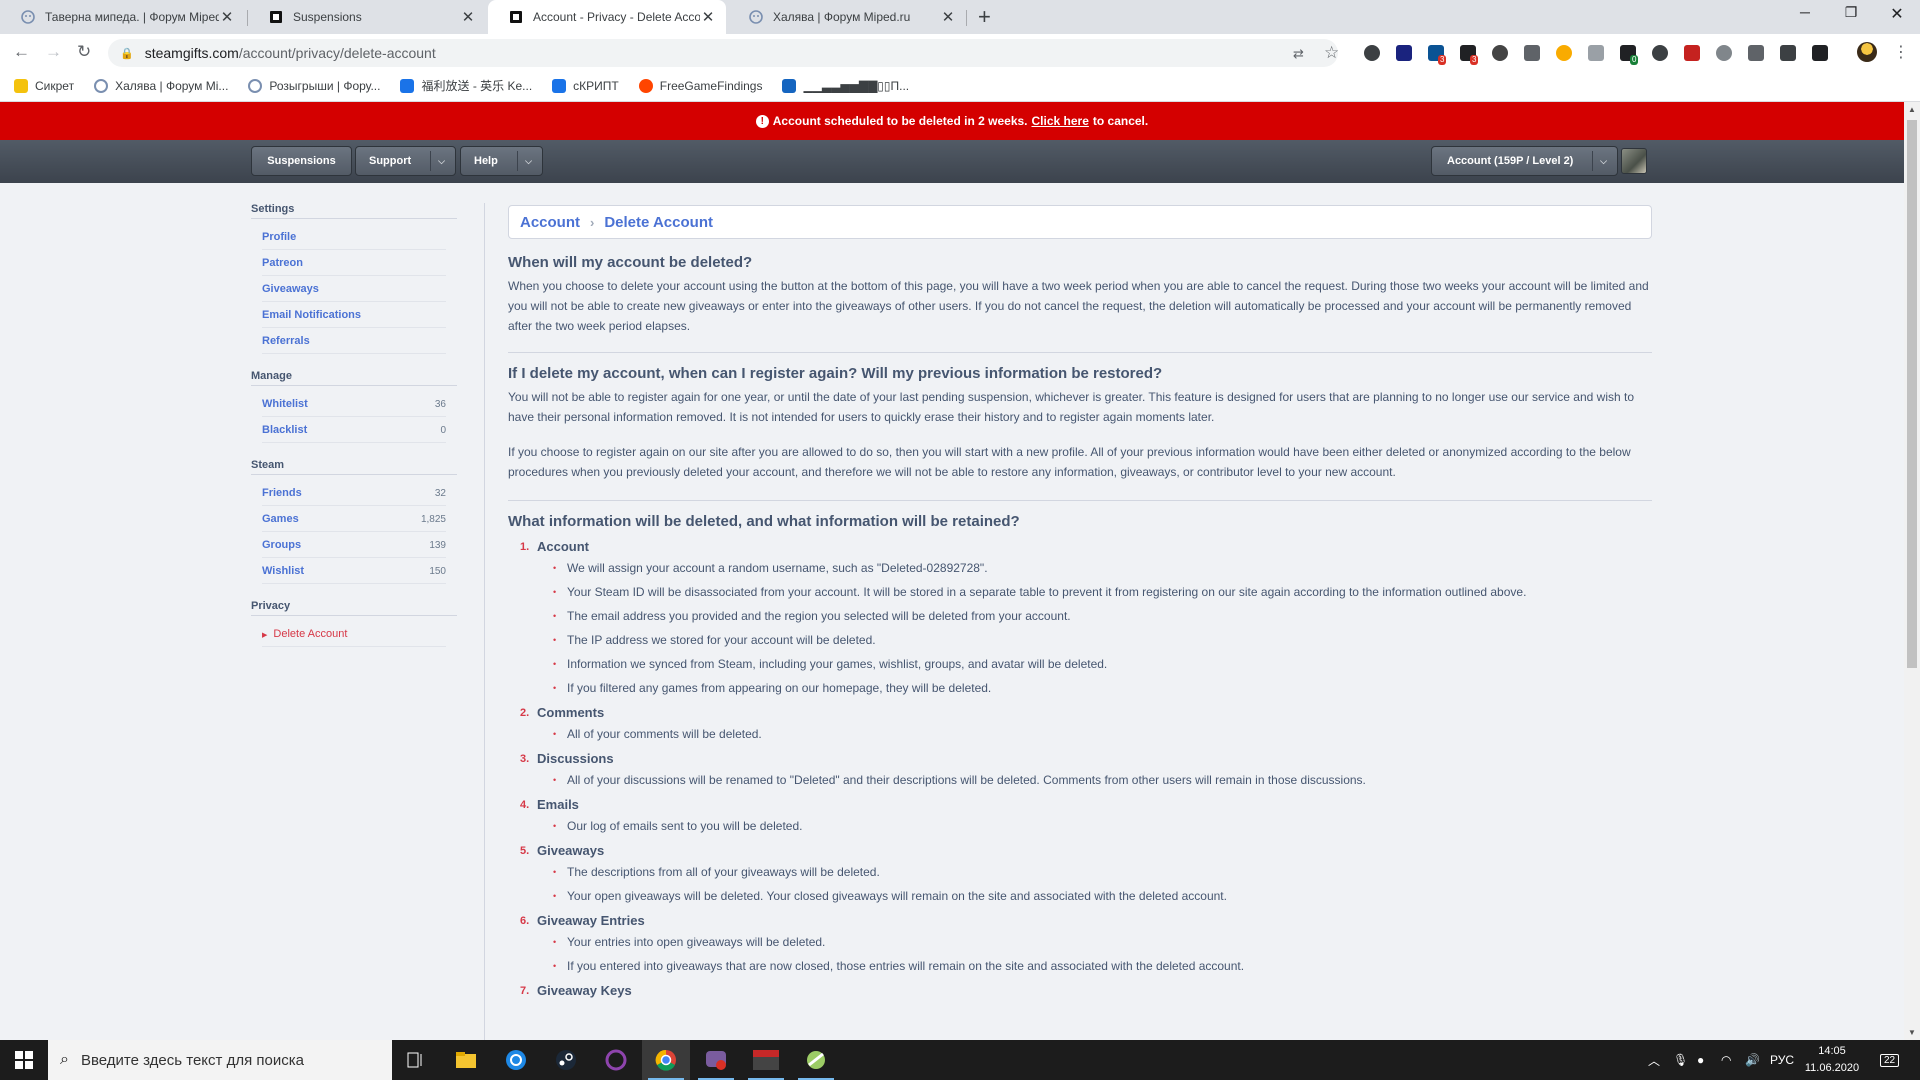 The image size is (1920, 1080). What do you see at coordinates (1912, 109) in the screenshot?
I see `scroll-up-icon: ▲` at bounding box center [1912, 109].